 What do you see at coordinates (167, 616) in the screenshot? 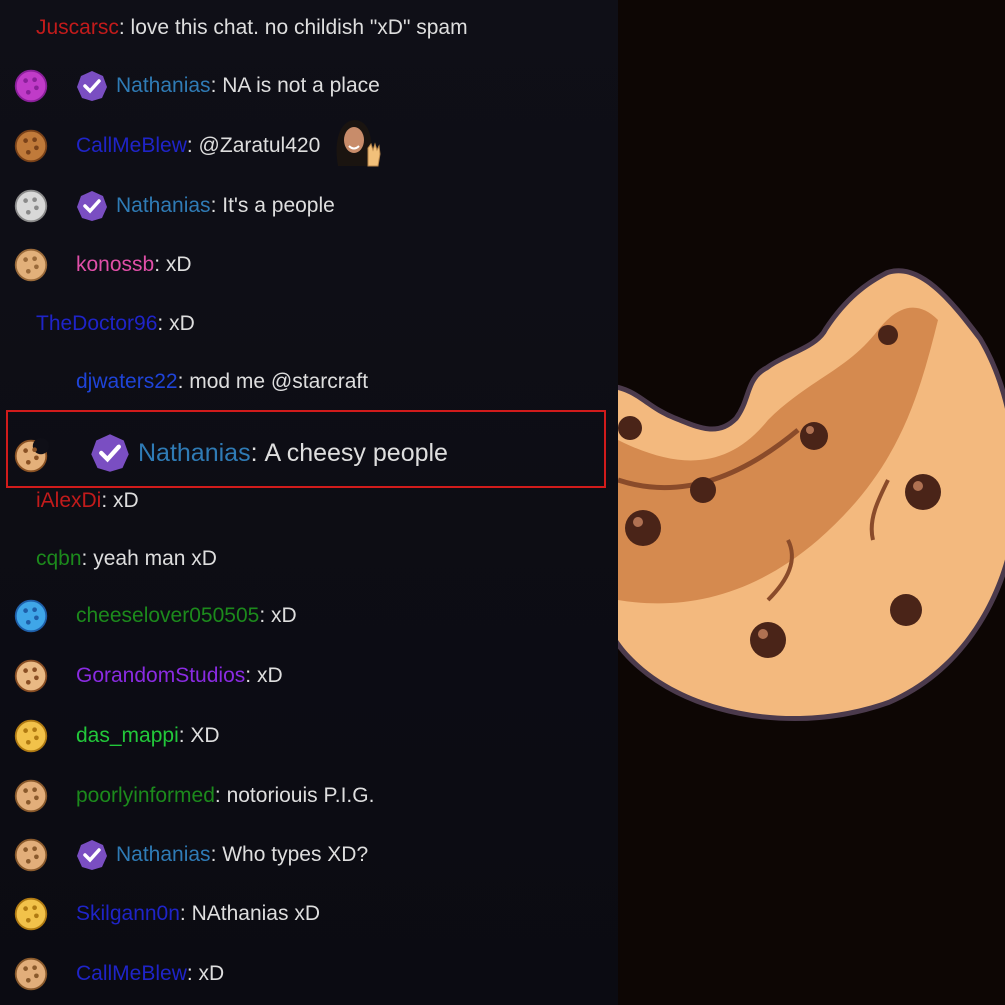
I see `chat-username: cheeselover050505` at bounding box center [167, 616].